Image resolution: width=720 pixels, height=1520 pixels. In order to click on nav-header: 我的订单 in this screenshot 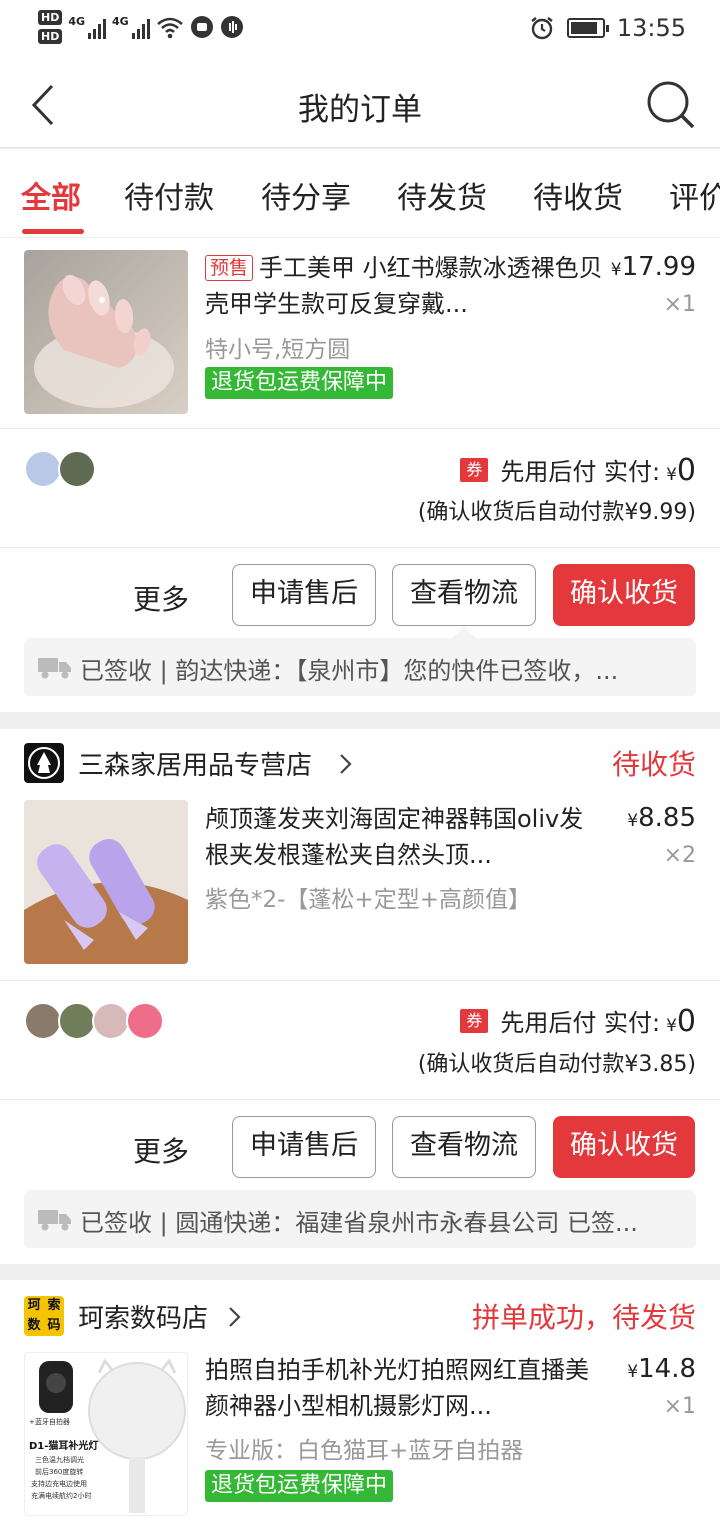, I will do `click(360, 105)`.